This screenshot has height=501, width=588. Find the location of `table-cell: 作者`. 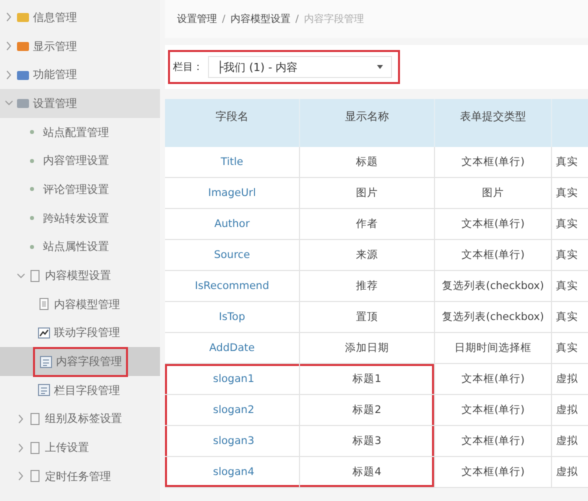

table-cell: 作者 is located at coordinates (367, 224).